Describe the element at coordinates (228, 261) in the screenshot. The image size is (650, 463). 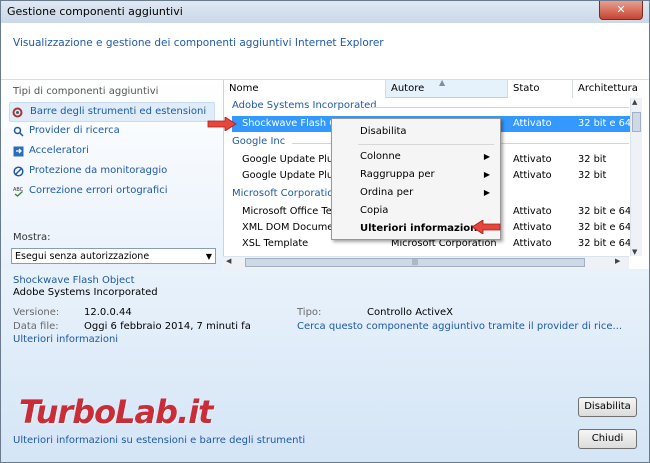
I see `scroll-left-icon: ◀` at that location.